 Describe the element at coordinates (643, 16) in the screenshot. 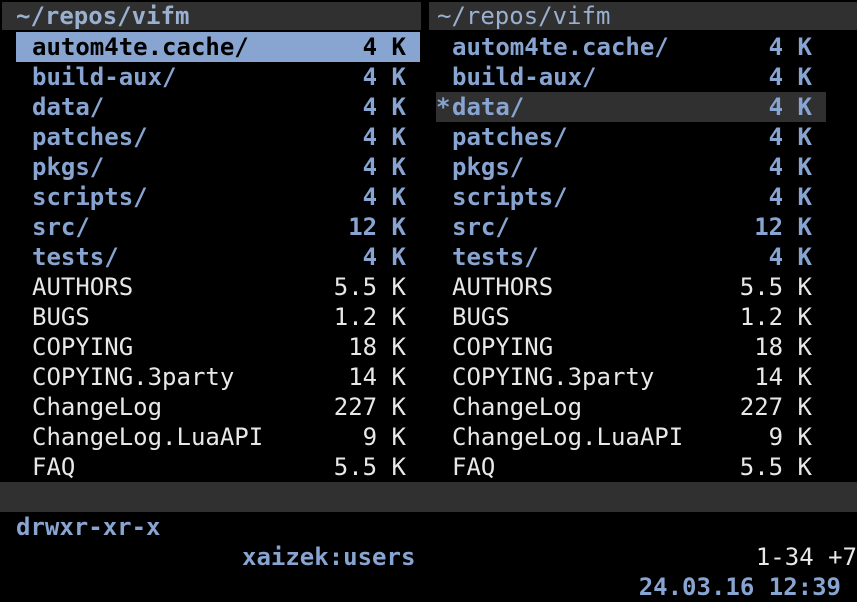

I see `right-pane-path: ~/repos/vifm` at that location.